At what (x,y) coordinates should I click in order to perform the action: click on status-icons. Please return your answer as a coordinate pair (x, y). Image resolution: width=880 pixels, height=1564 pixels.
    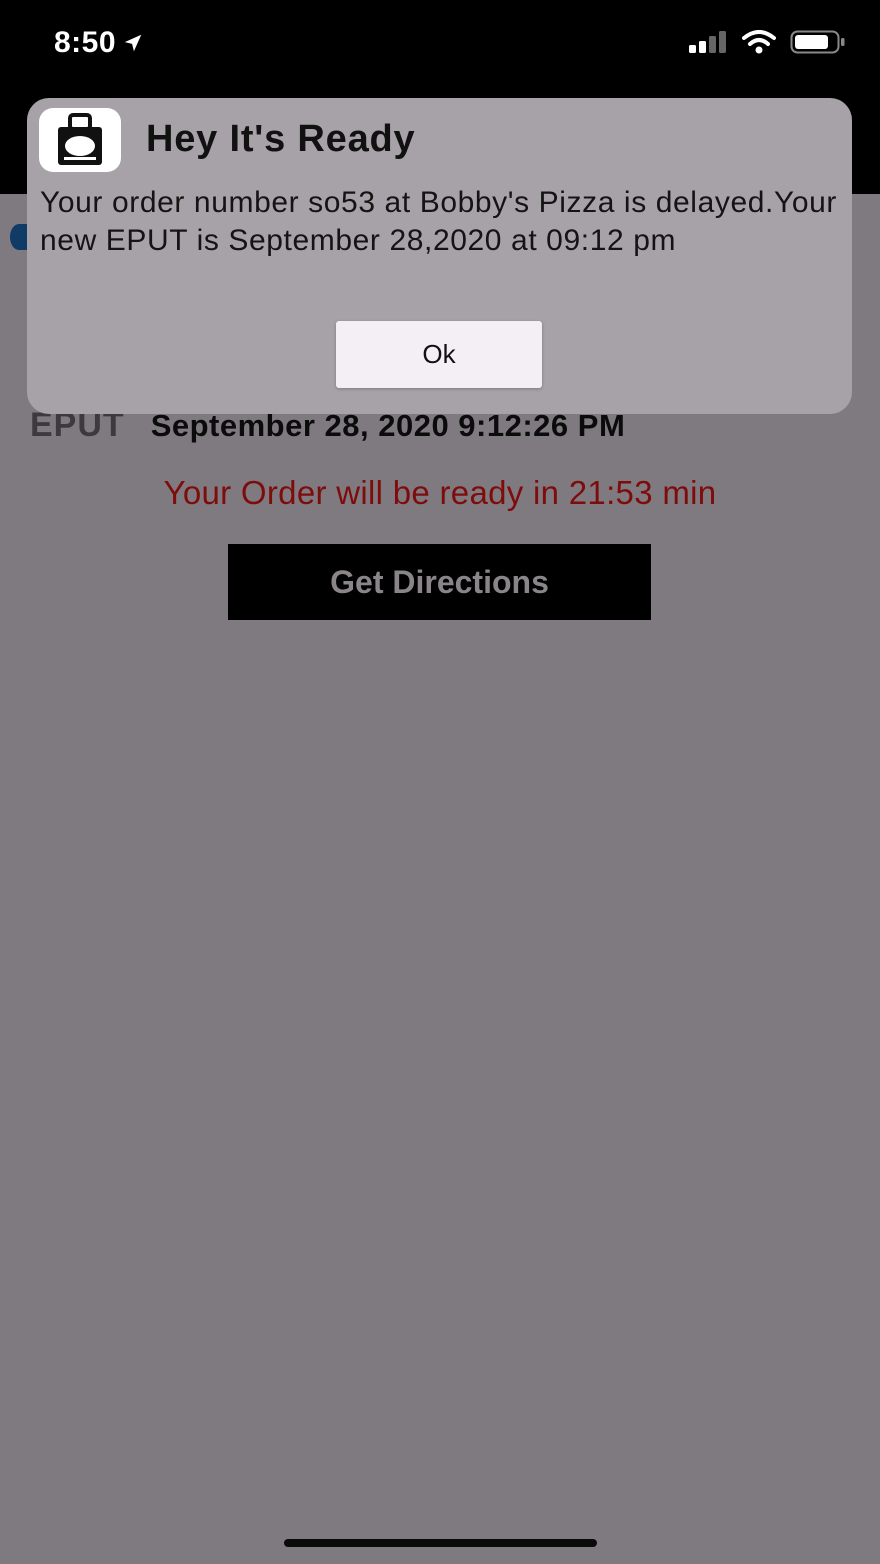
    Looking at the image, I should click on (767, 42).